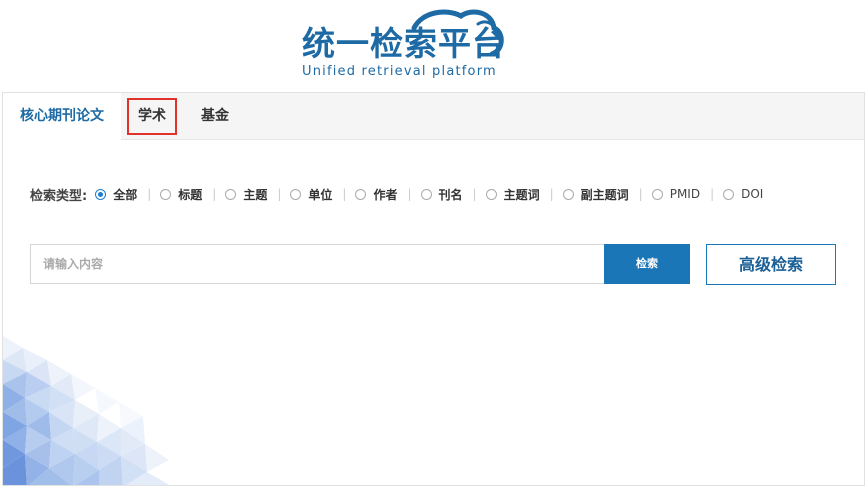  What do you see at coordinates (59, 196) in the screenshot?
I see `search-type-label: 检索类型:` at bounding box center [59, 196].